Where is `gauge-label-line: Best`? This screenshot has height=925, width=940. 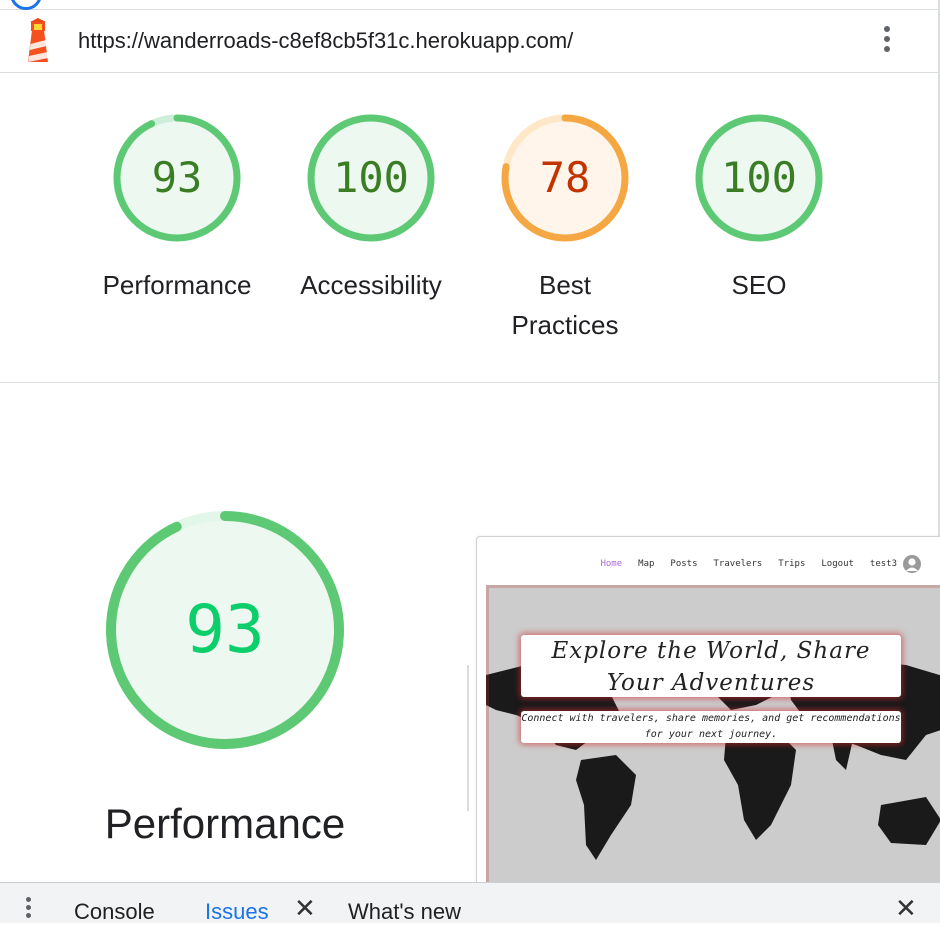 gauge-label-line: Best is located at coordinates (565, 285).